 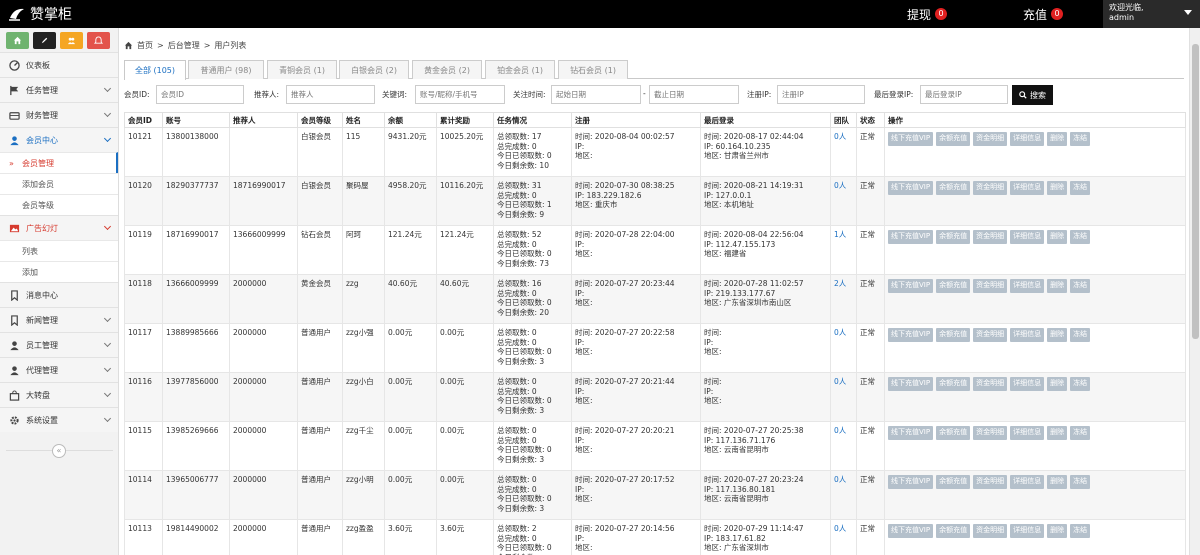 What do you see at coordinates (927, 14) in the screenshot?
I see `withdraw-link: 提现 0` at bounding box center [927, 14].